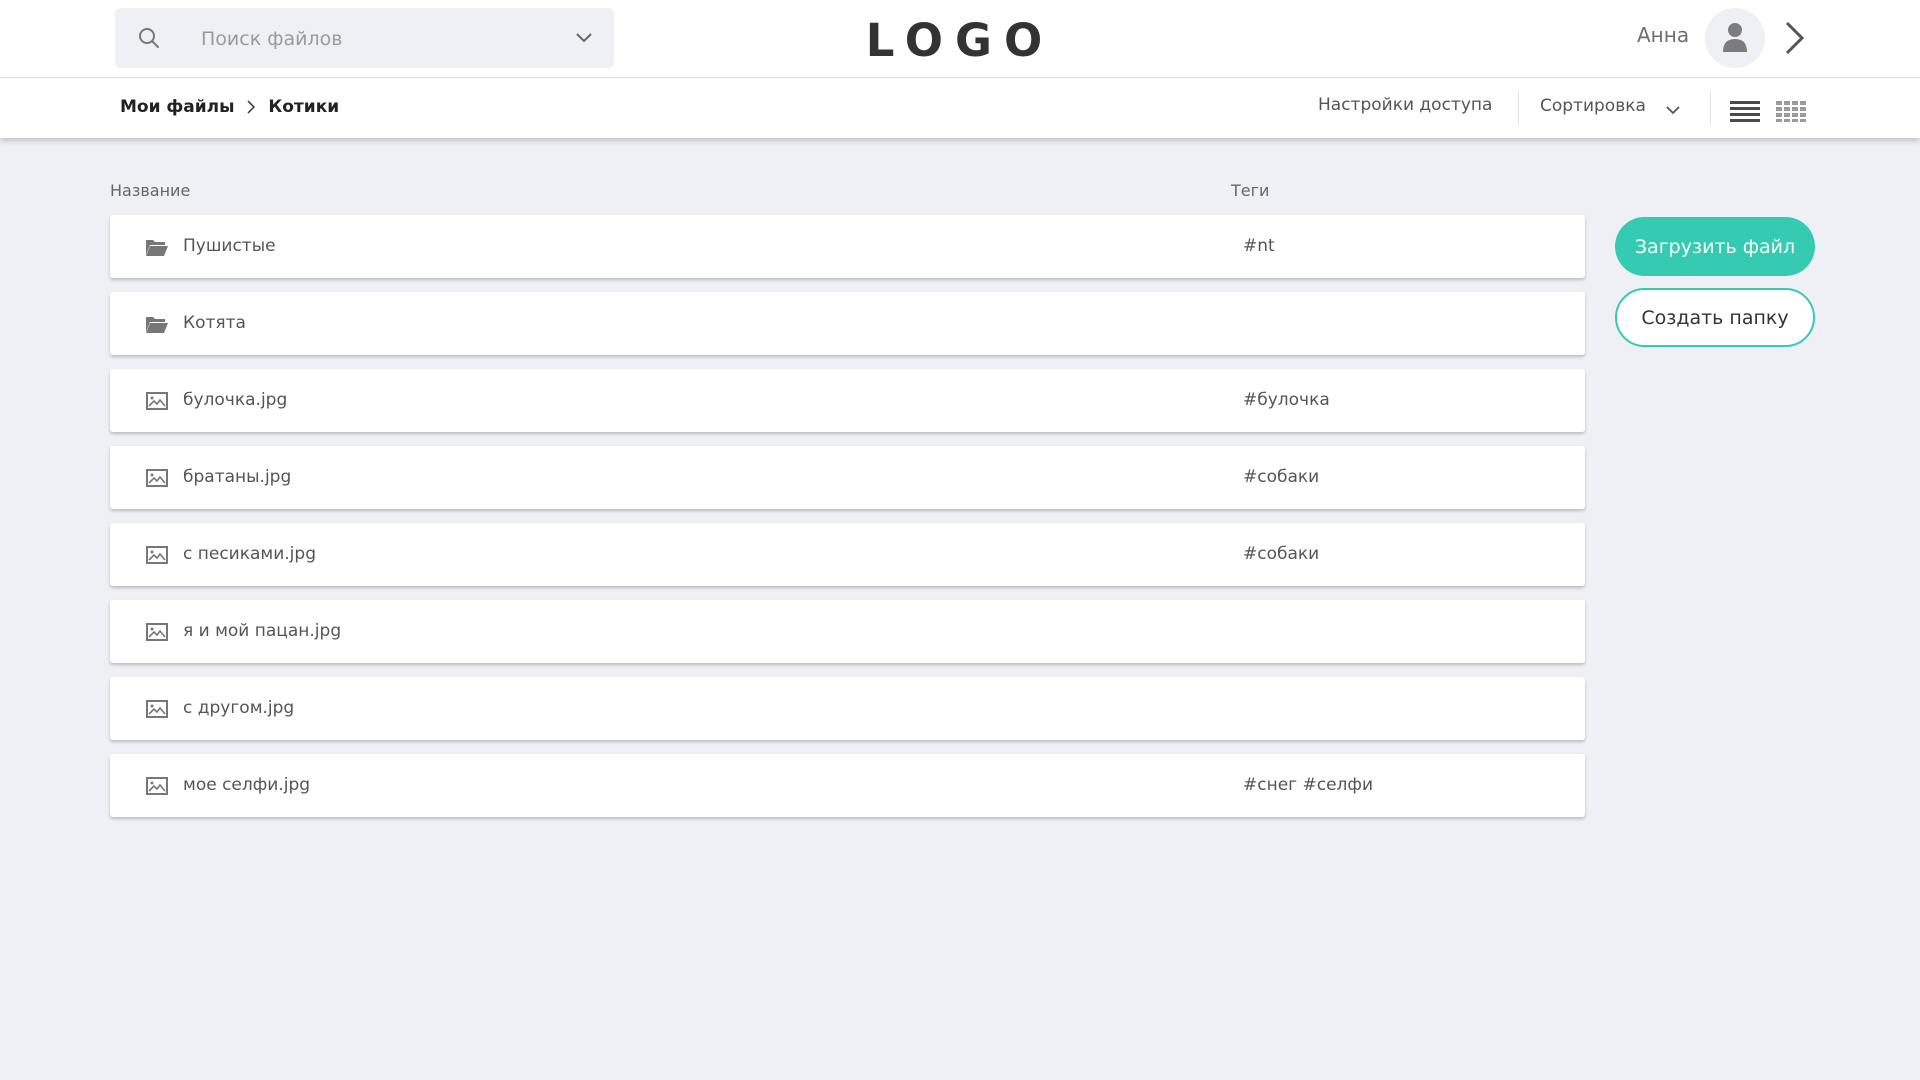 The width and height of the screenshot is (1920, 1080). What do you see at coordinates (1593, 106) in the screenshot?
I see `sort-button: Сортировка` at bounding box center [1593, 106].